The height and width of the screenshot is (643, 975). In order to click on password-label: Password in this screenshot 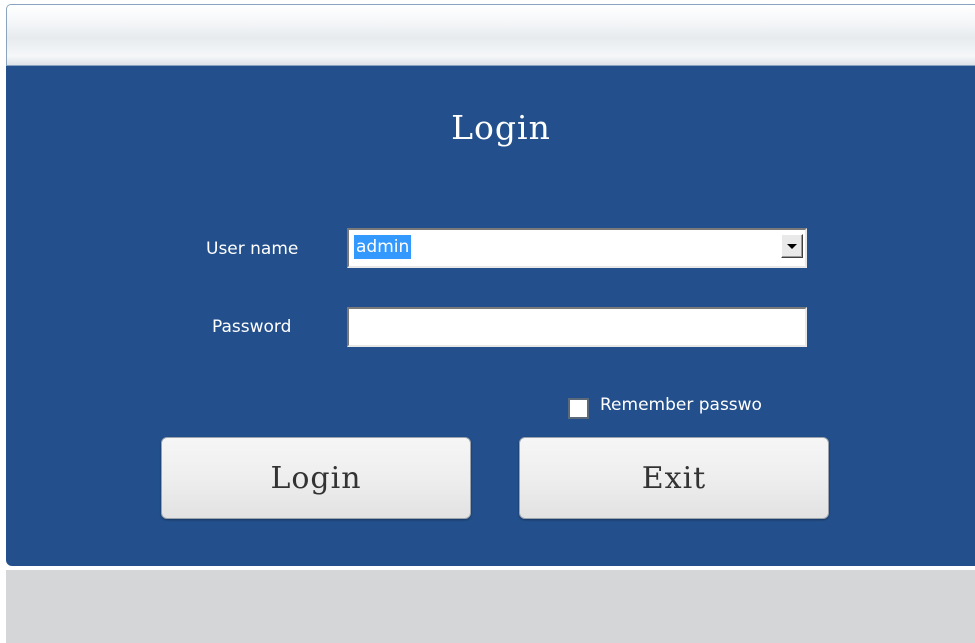, I will do `click(252, 327)`.